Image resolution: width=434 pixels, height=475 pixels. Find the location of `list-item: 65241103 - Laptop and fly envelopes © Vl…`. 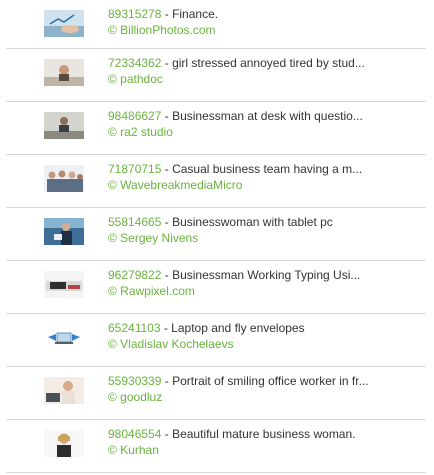

list-item: 65241103 - Laptop and fly envelopes © Vl… is located at coordinates (216, 340).